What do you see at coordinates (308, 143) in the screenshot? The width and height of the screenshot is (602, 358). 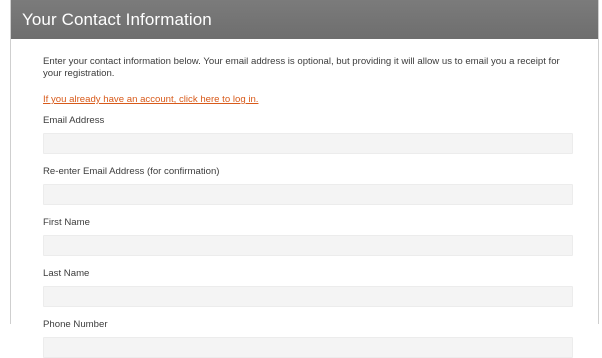 I see `email-field` at bounding box center [308, 143].